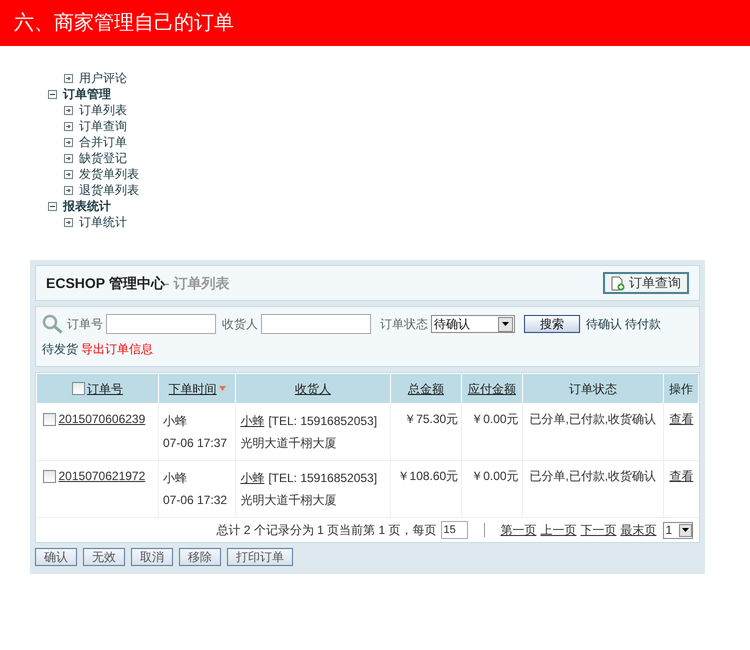 The width and height of the screenshot is (750, 650). Describe the element at coordinates (552, 324) in the screenshot. I see `search-button: 搜索` at that location.